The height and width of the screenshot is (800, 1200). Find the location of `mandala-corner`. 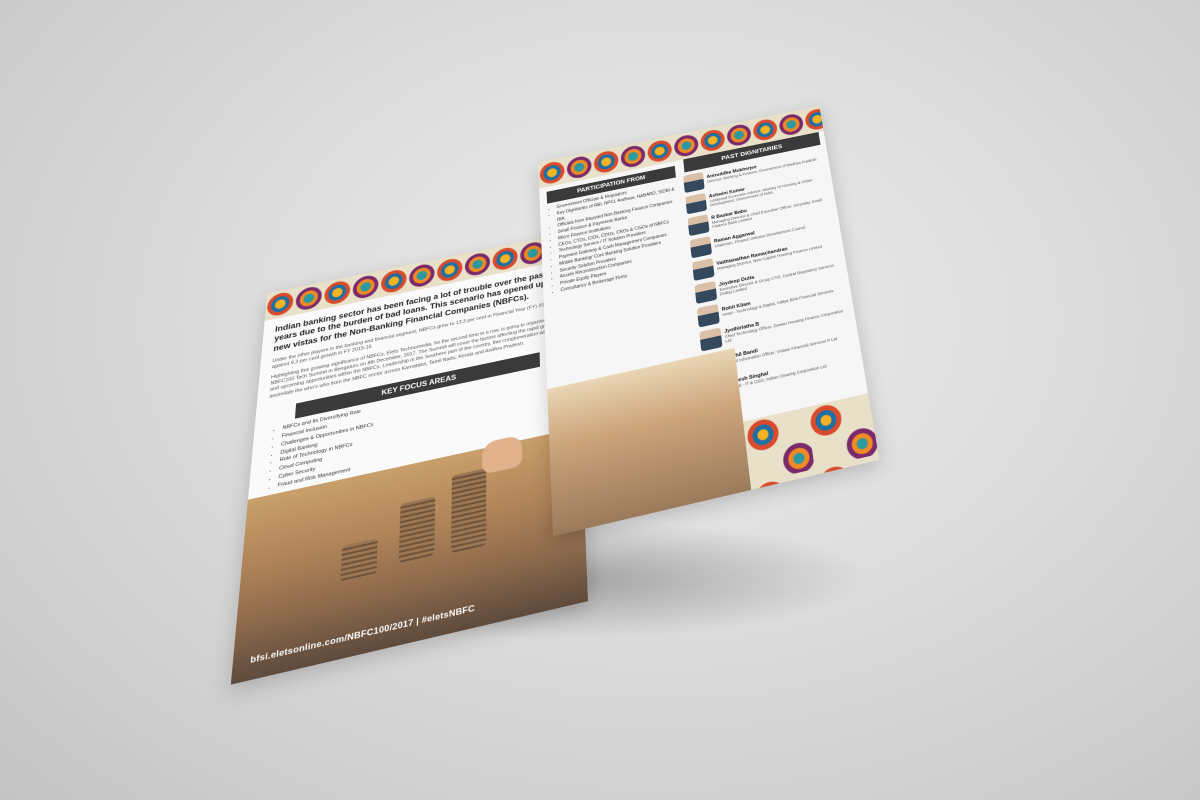

mandala-corner is located at coordinates (811, 441).